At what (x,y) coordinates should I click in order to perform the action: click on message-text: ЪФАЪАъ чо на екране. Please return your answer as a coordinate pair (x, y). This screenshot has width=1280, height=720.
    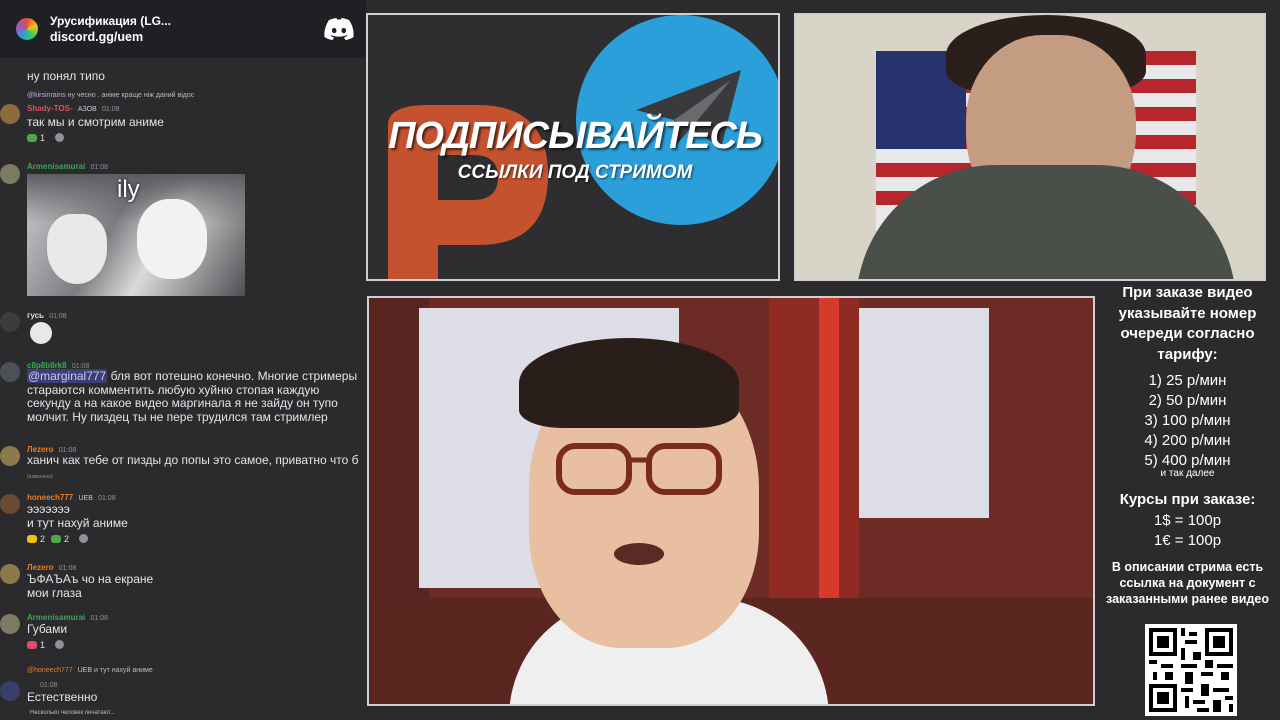
    Looking at the image, I should click on (90, 579).